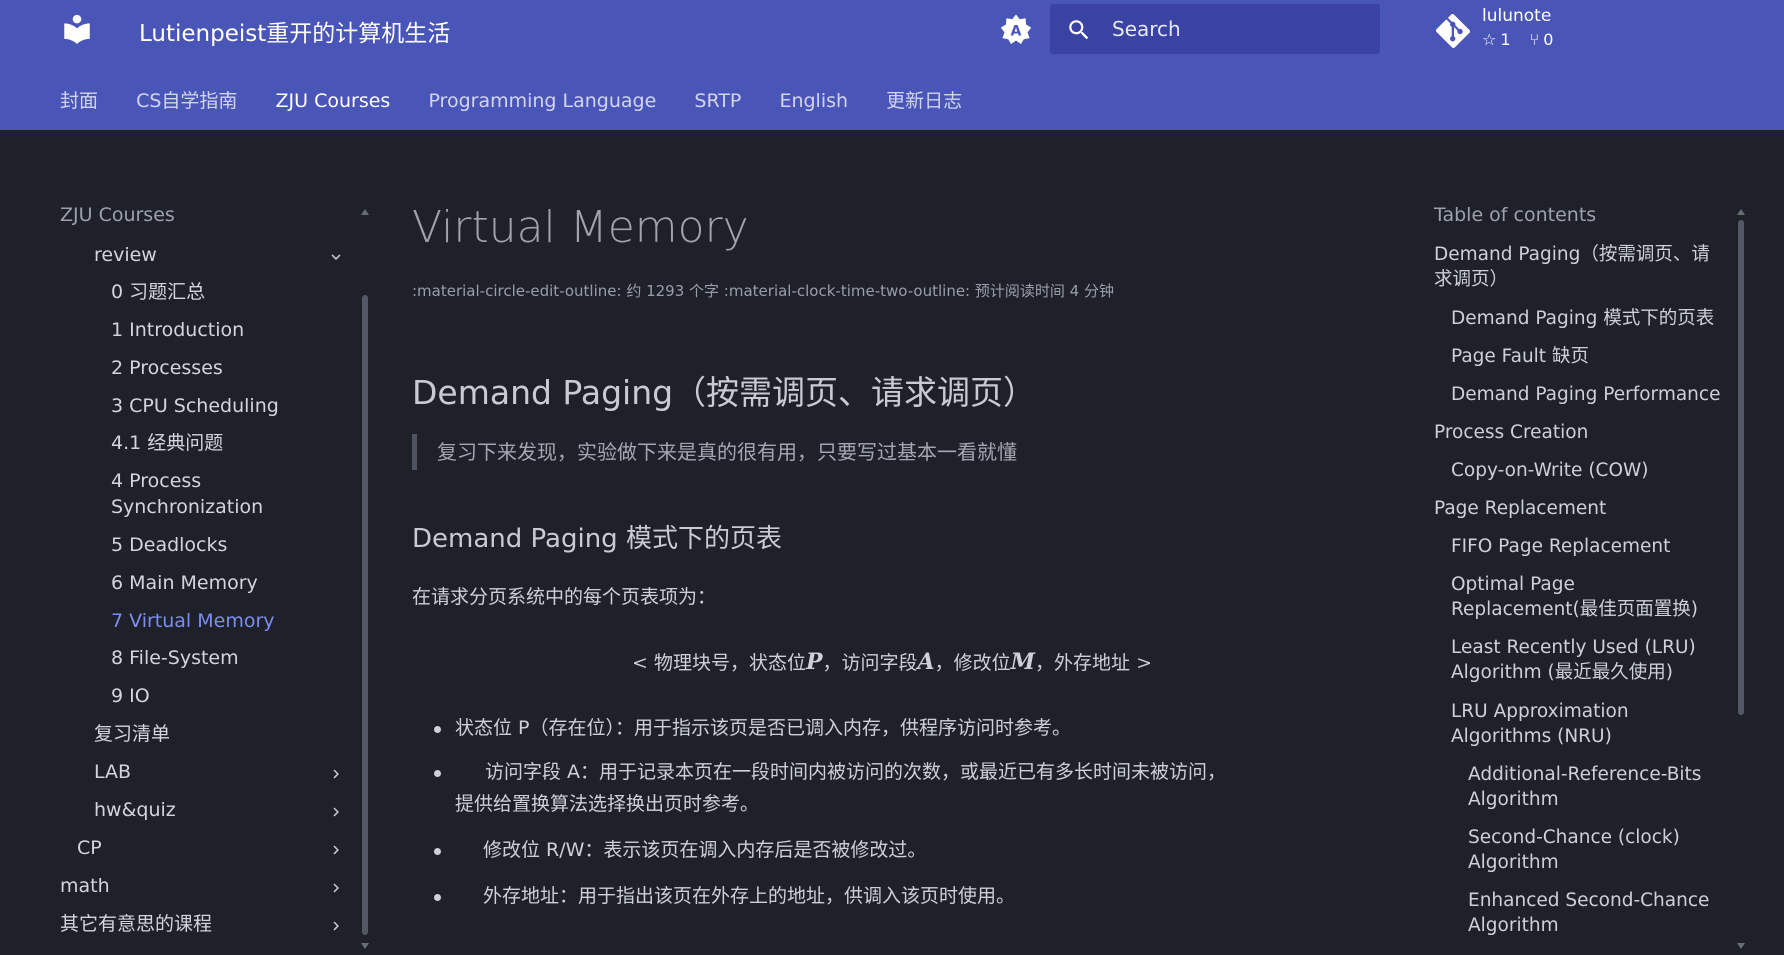  What do you see at coordinates (1574, 610) in the screenshot?
I see `toc-item-optimal-line2: Replacement(最佳页面置换)` at bounding box center [1574, 610].